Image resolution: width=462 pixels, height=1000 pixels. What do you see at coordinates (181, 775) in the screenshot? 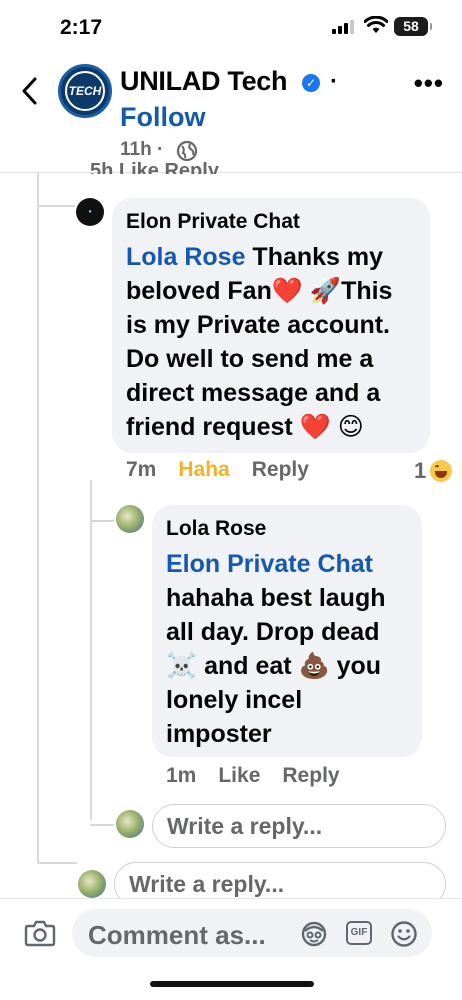
I see `comment-time: 1m` at bounding box center [181, 775].